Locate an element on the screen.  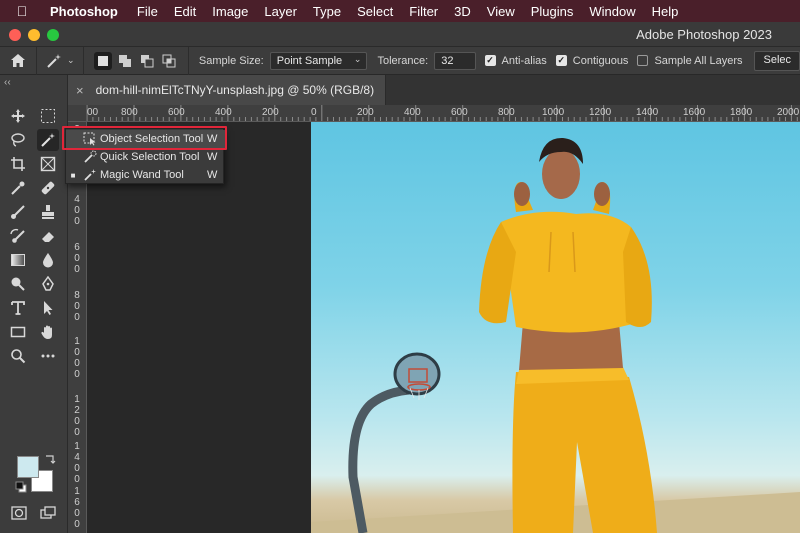
eraser-tool is located at coordinates (48, 236).